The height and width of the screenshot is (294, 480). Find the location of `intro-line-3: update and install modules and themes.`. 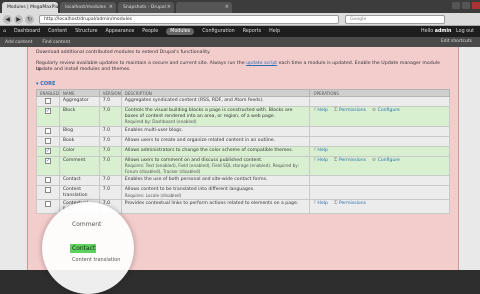

intro-line-3: update and install modules and themes. is located at coordinates (83, 69).